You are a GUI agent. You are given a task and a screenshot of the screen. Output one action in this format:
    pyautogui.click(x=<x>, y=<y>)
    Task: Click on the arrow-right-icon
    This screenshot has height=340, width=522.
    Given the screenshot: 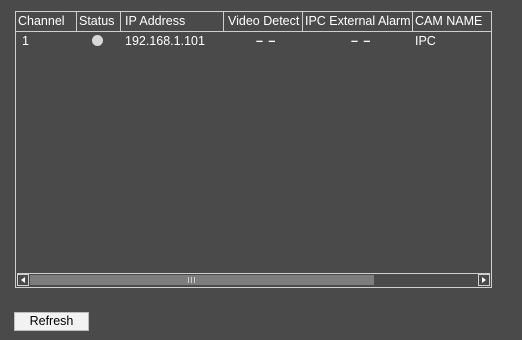 What is the action you would take?
    pyautogui.click(x=484, y=280)
    